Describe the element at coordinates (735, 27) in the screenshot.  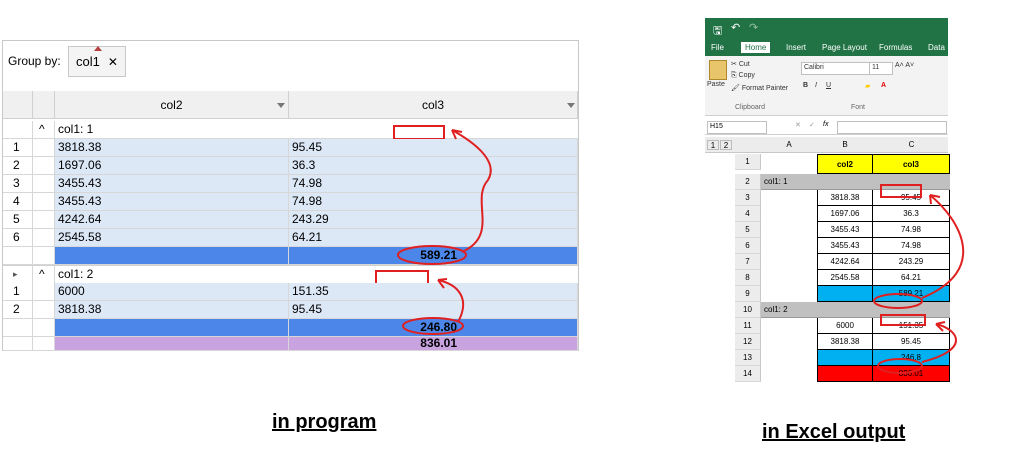
I see `undo-icon: ↶` at that location.